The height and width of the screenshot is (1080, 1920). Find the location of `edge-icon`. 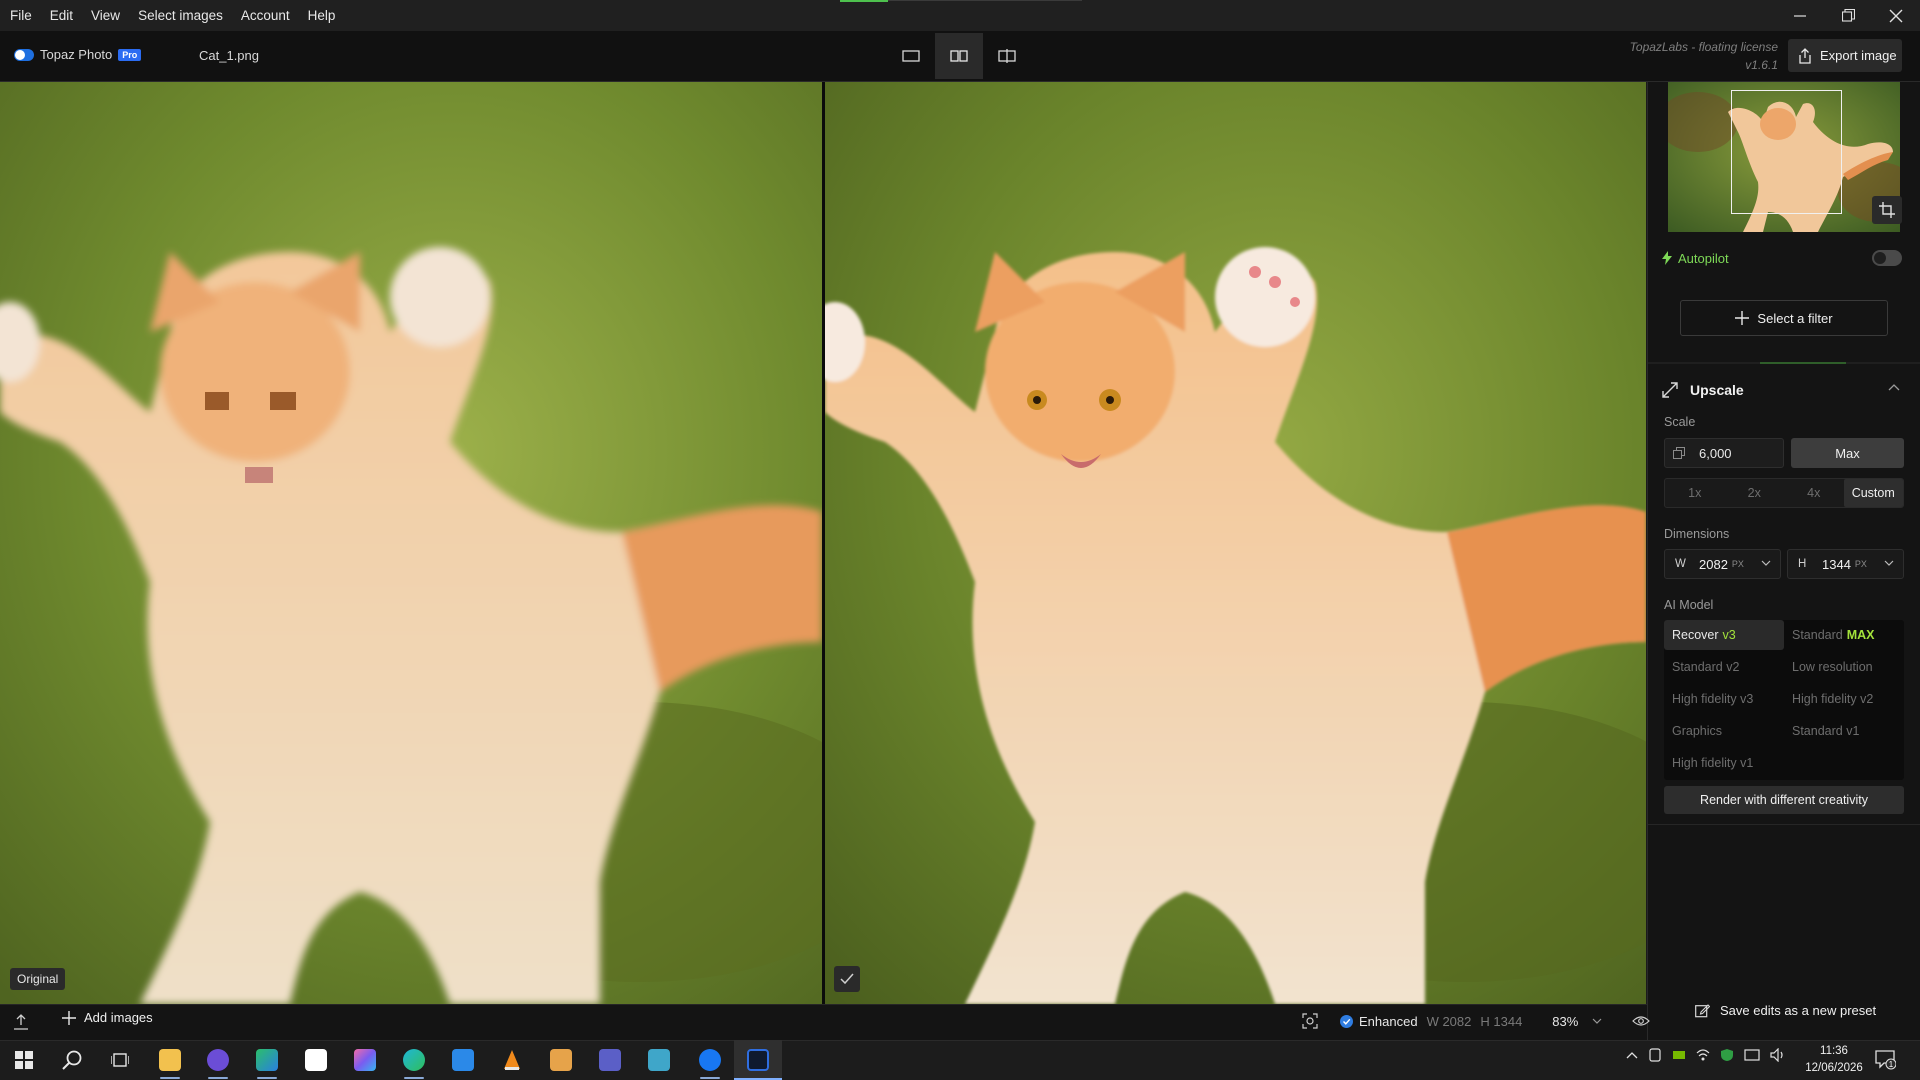

edge-icon is located at coordinates (414, 1060).